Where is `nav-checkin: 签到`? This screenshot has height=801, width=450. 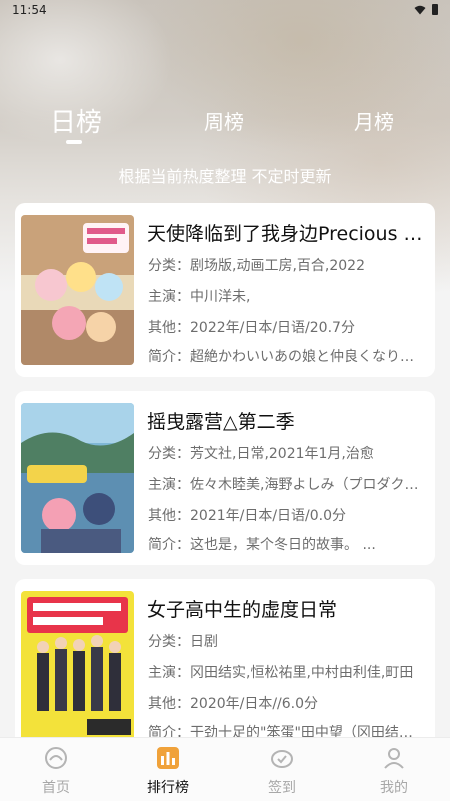 nav-checkin: 签到 is located at coordinates (282, 769).